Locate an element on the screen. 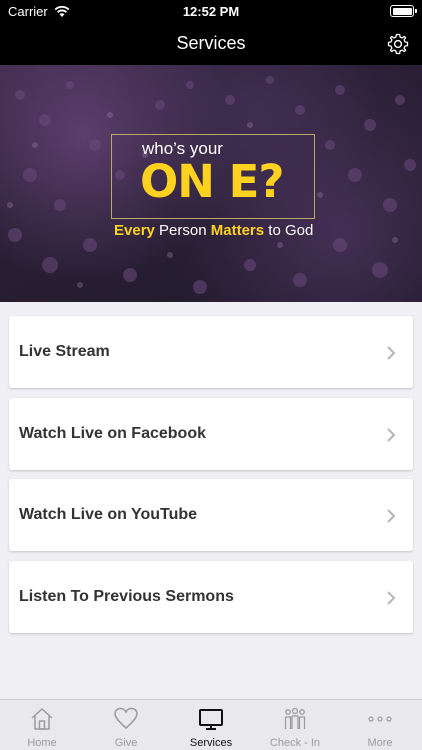 Image resolution: width=422 pixels, height=750 pixels. logo-subtitle: Every Person Matters to God is located at coordinates (213, 230).